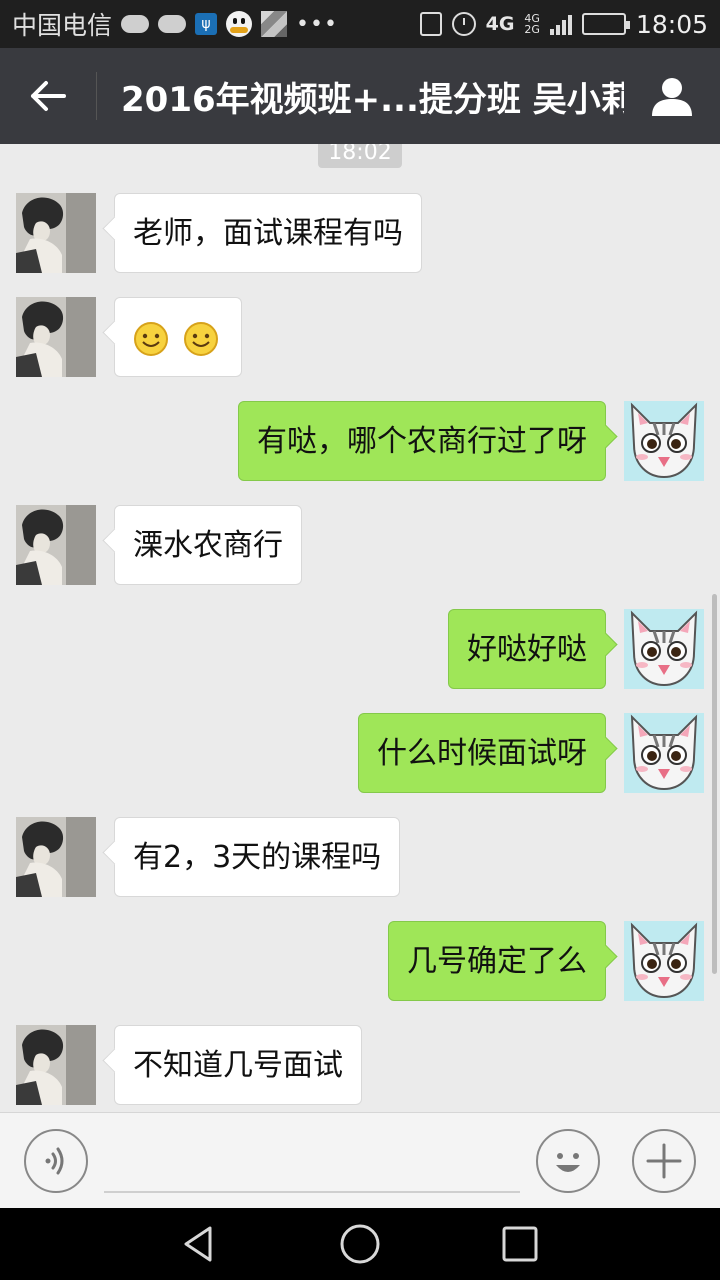 Image resolution: width=720 pixels, height=1280 pixels. What do you see at coordinates (360, 156) in the screenshot?
I see `message-timestamp: 18:02` at bounding box center [360, 156].